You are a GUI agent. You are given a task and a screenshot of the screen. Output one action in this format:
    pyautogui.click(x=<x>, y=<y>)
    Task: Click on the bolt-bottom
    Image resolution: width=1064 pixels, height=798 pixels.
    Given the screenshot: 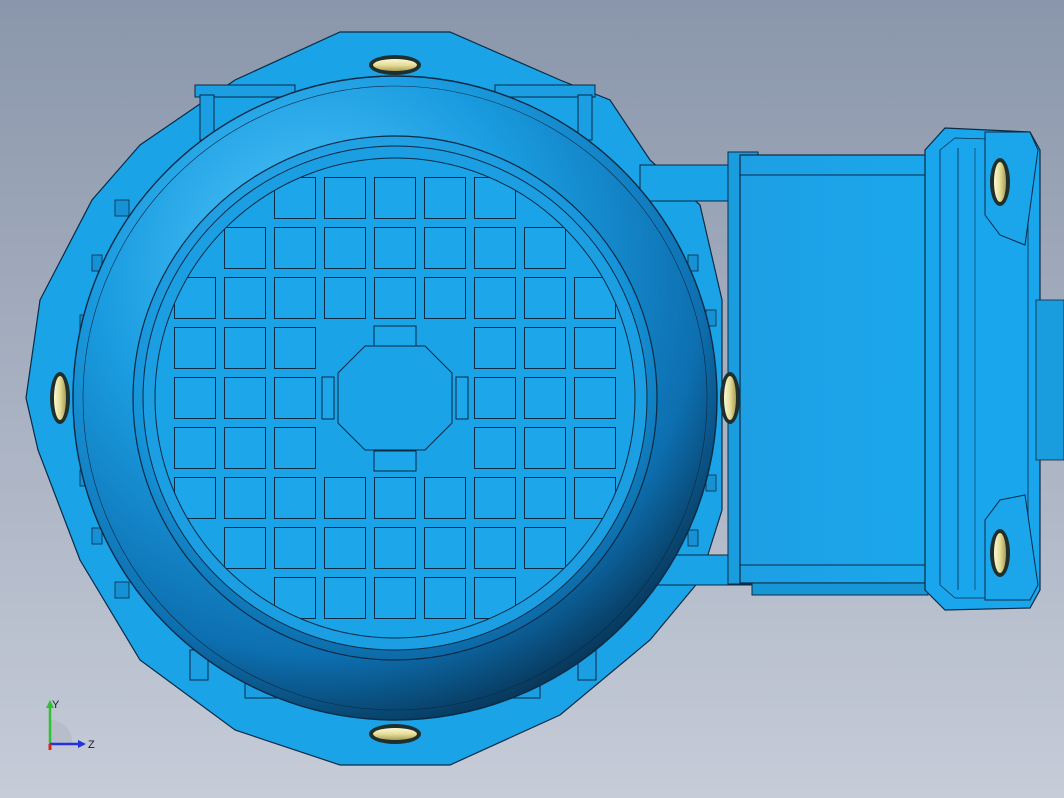 What is the action you would take?
    pyautogui.click(x=395, y=734)
    